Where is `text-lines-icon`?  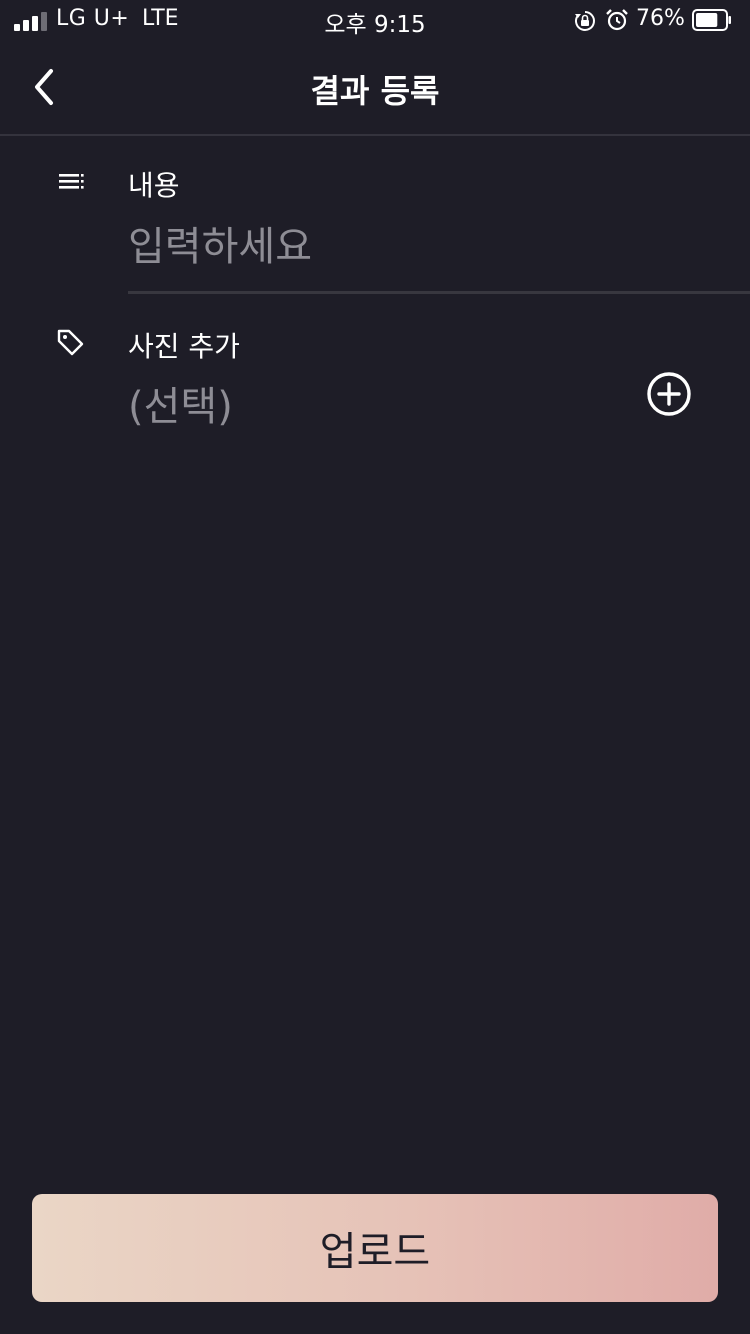 text-lines-icon is located at coordinates (71, 181).